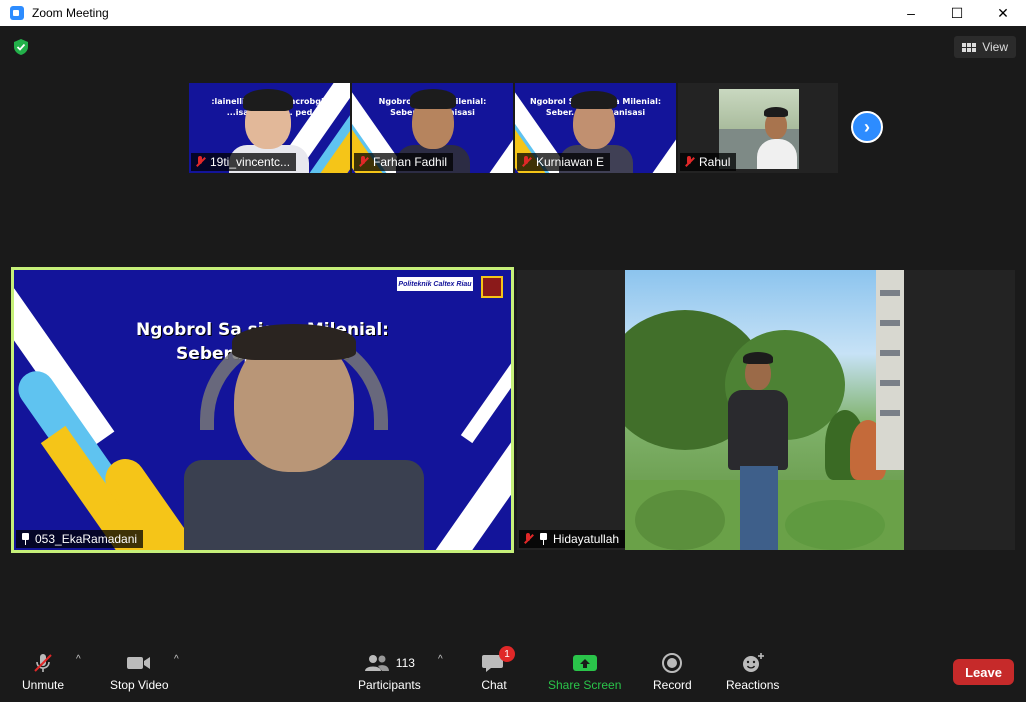  What do you see at coordinates (139, 685) in the screenshot?
I see `stop-video-label: Stop Video` at bounding box center [139, 685].